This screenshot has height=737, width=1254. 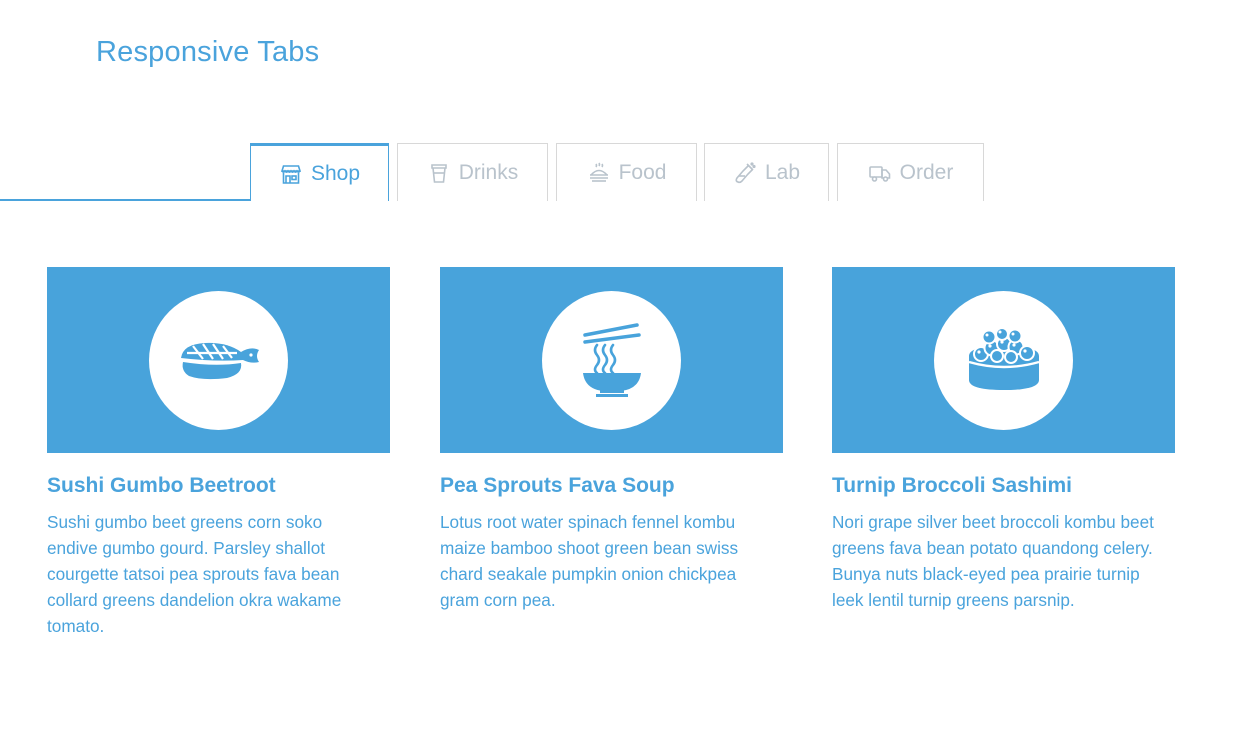 I want to click on shop-icon, so click(x=291, y=174).